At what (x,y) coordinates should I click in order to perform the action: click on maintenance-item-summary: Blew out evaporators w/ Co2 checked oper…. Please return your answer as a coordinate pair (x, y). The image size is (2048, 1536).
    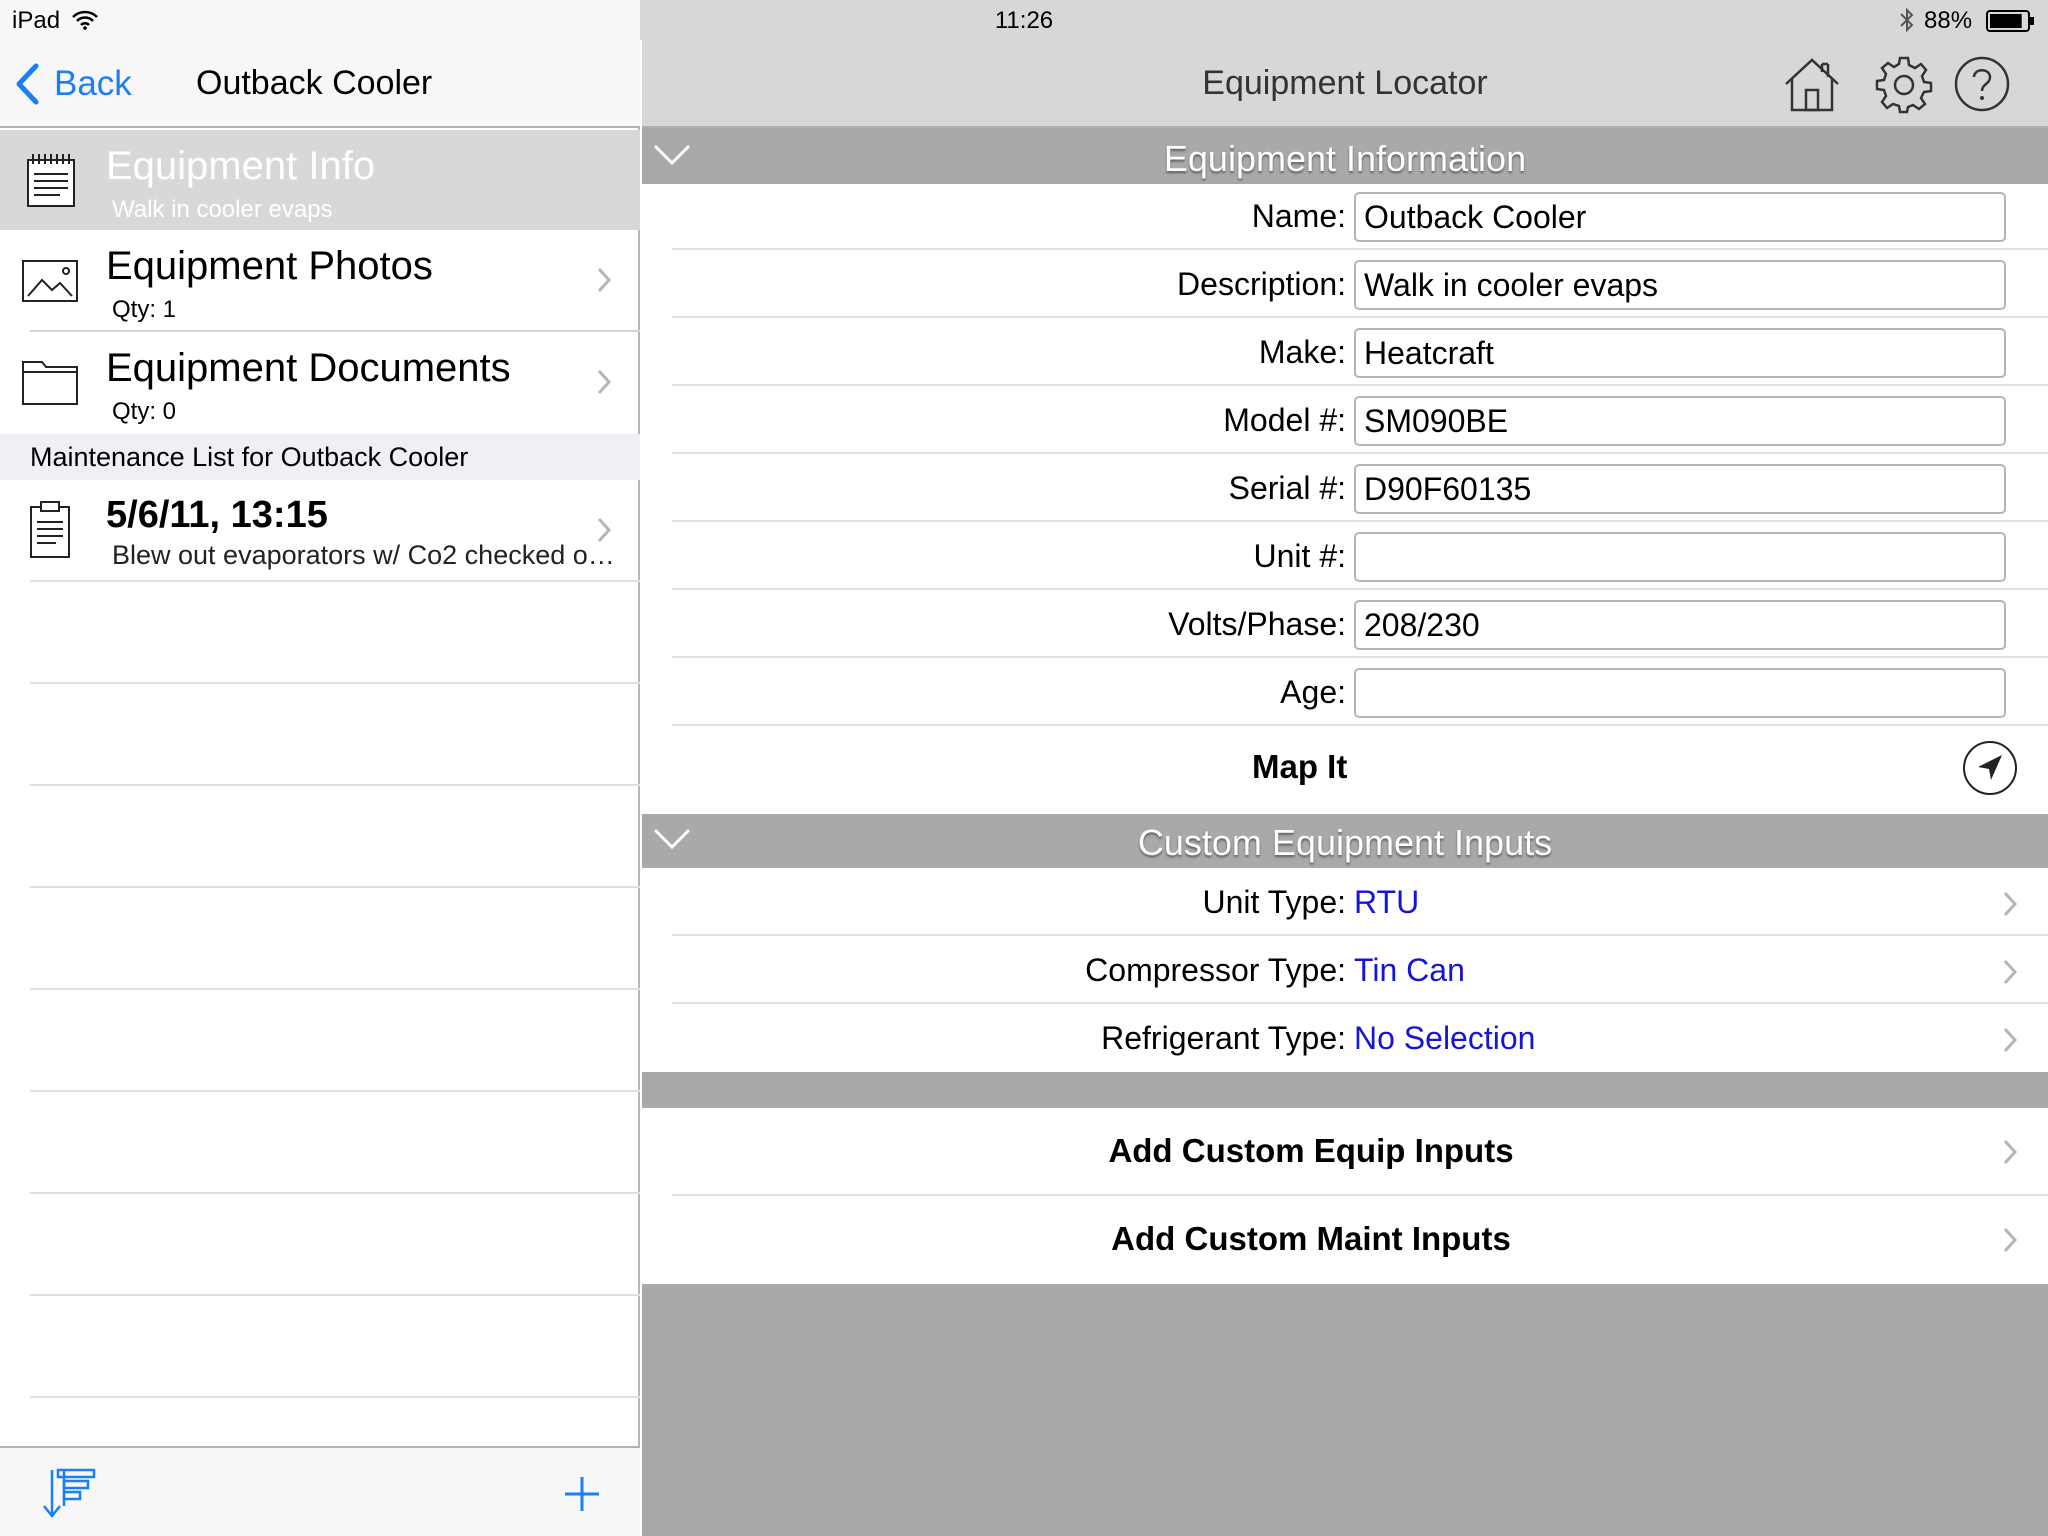
    Looking at the image, I should click on (368, 555).